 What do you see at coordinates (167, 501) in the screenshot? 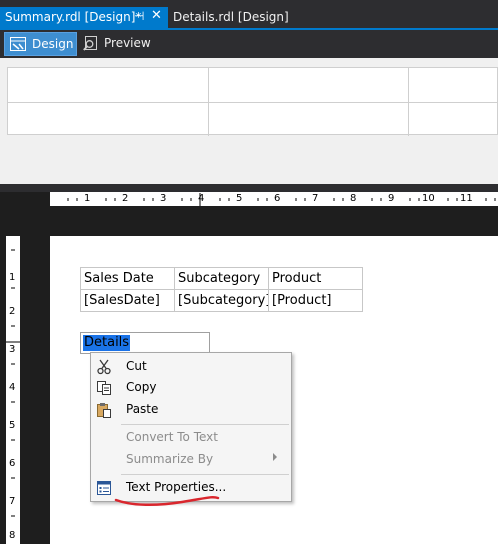
I see `annotation-underline` at bounding box center [167, 501].